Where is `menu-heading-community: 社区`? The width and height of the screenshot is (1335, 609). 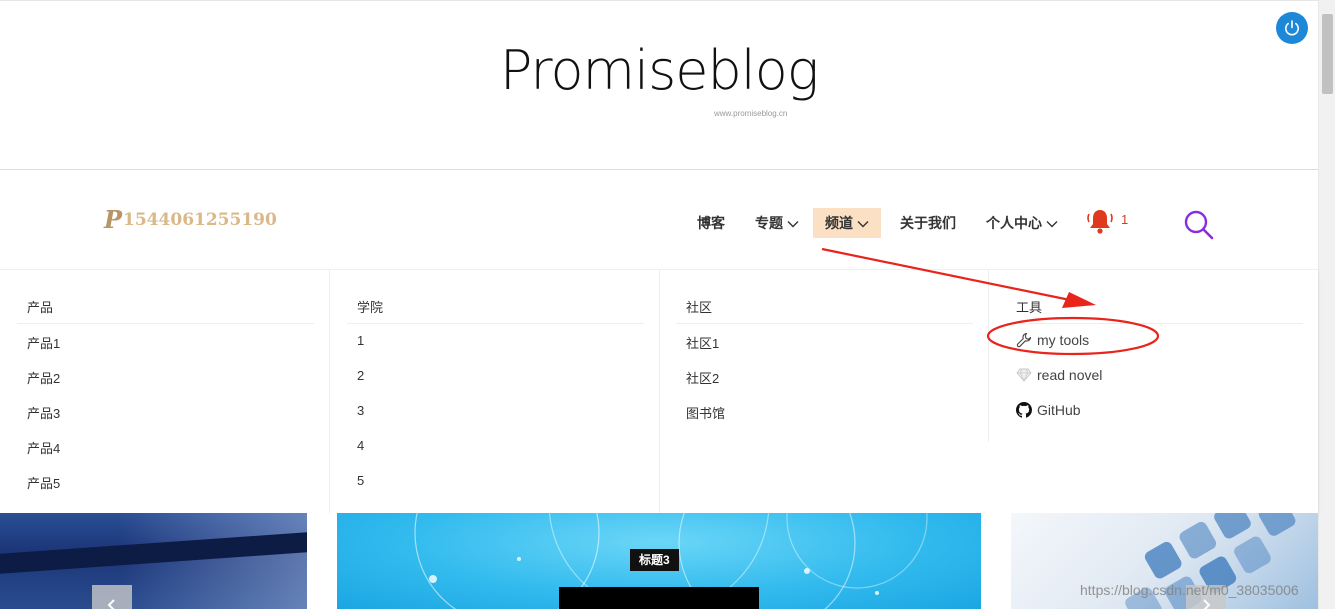 menu-heading-community: 社区 is located at coordinates (699, 307).